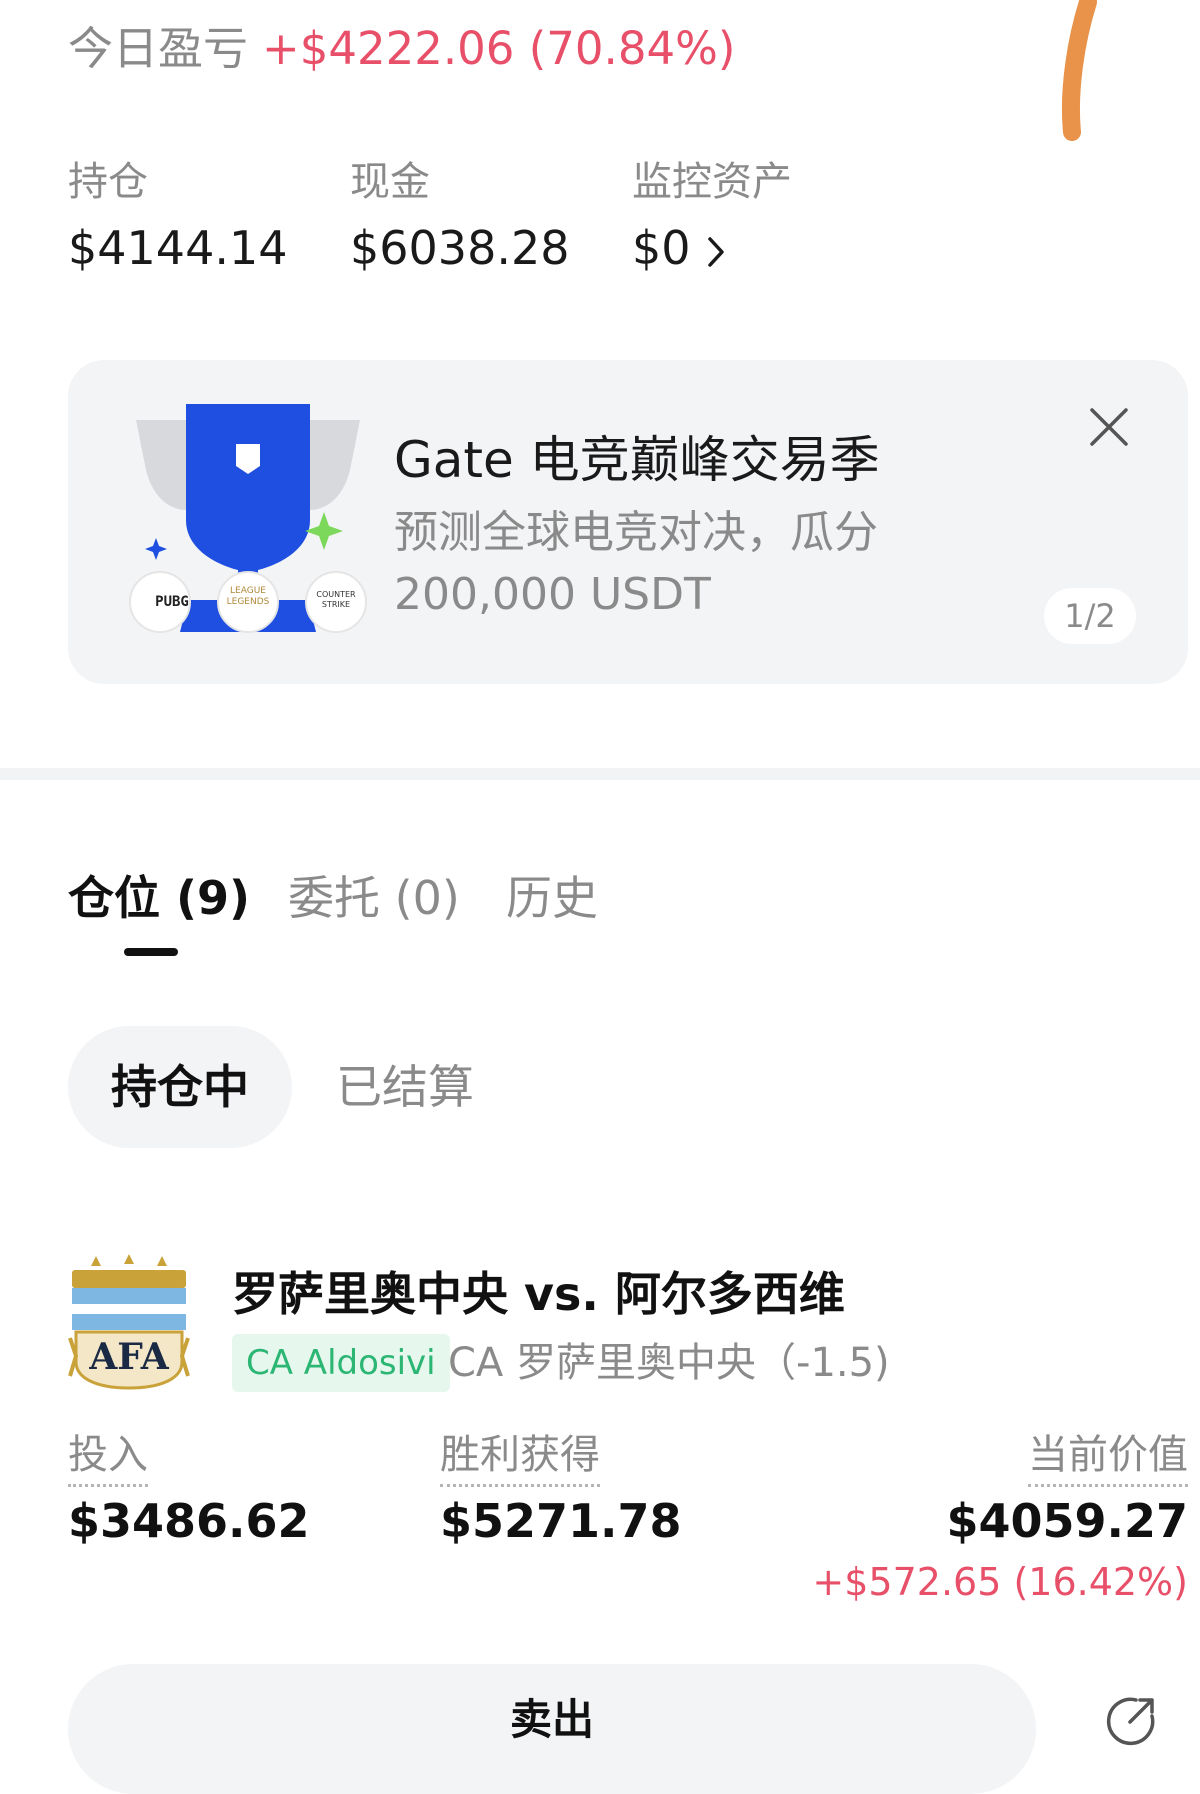 Image resolution: width=1200 pixels, height=1794 pixels. I want to click on tab-orders: 委托 (0), so click(374, 895).